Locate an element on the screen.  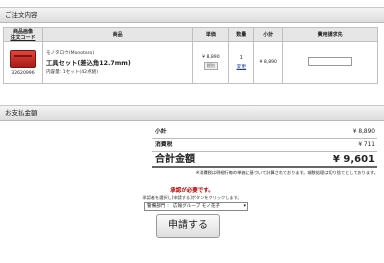
total-label: 合計金額 is located at coordinates (175, 159).